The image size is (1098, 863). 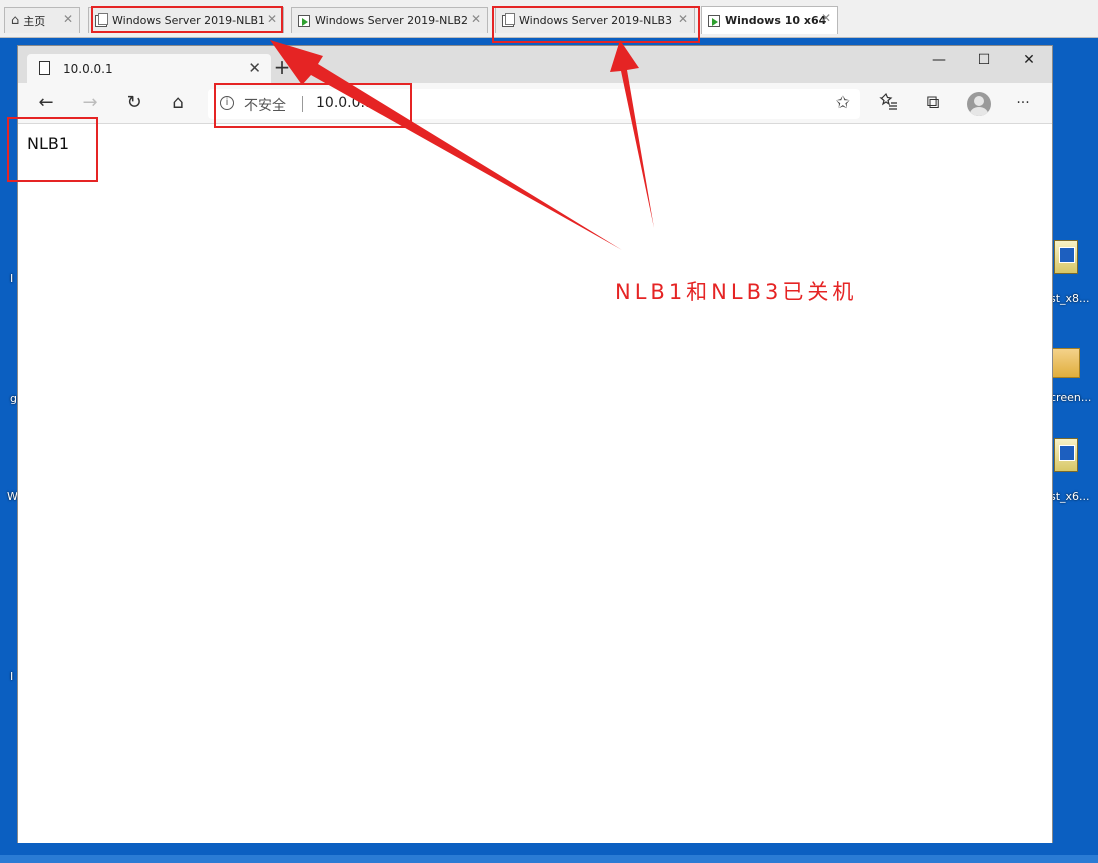 What do you see at coordinates (446, 145) in the screenshot?
I see `annotation-arrow-left` at bounding box center [446, 145].